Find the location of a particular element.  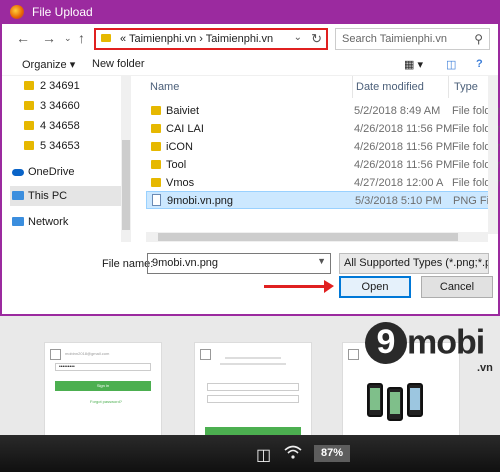

card-email-text: mobinn2018@gmail.com is located at coordinates (87, 353).